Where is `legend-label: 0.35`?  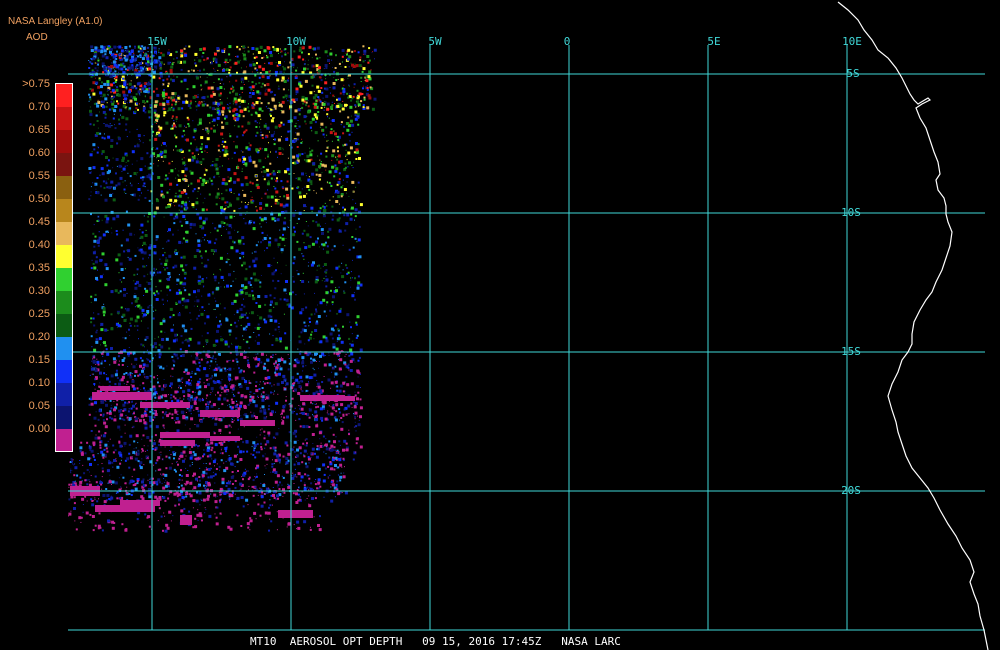
legend-label: 0.35 is located at coordinates (39, 268).